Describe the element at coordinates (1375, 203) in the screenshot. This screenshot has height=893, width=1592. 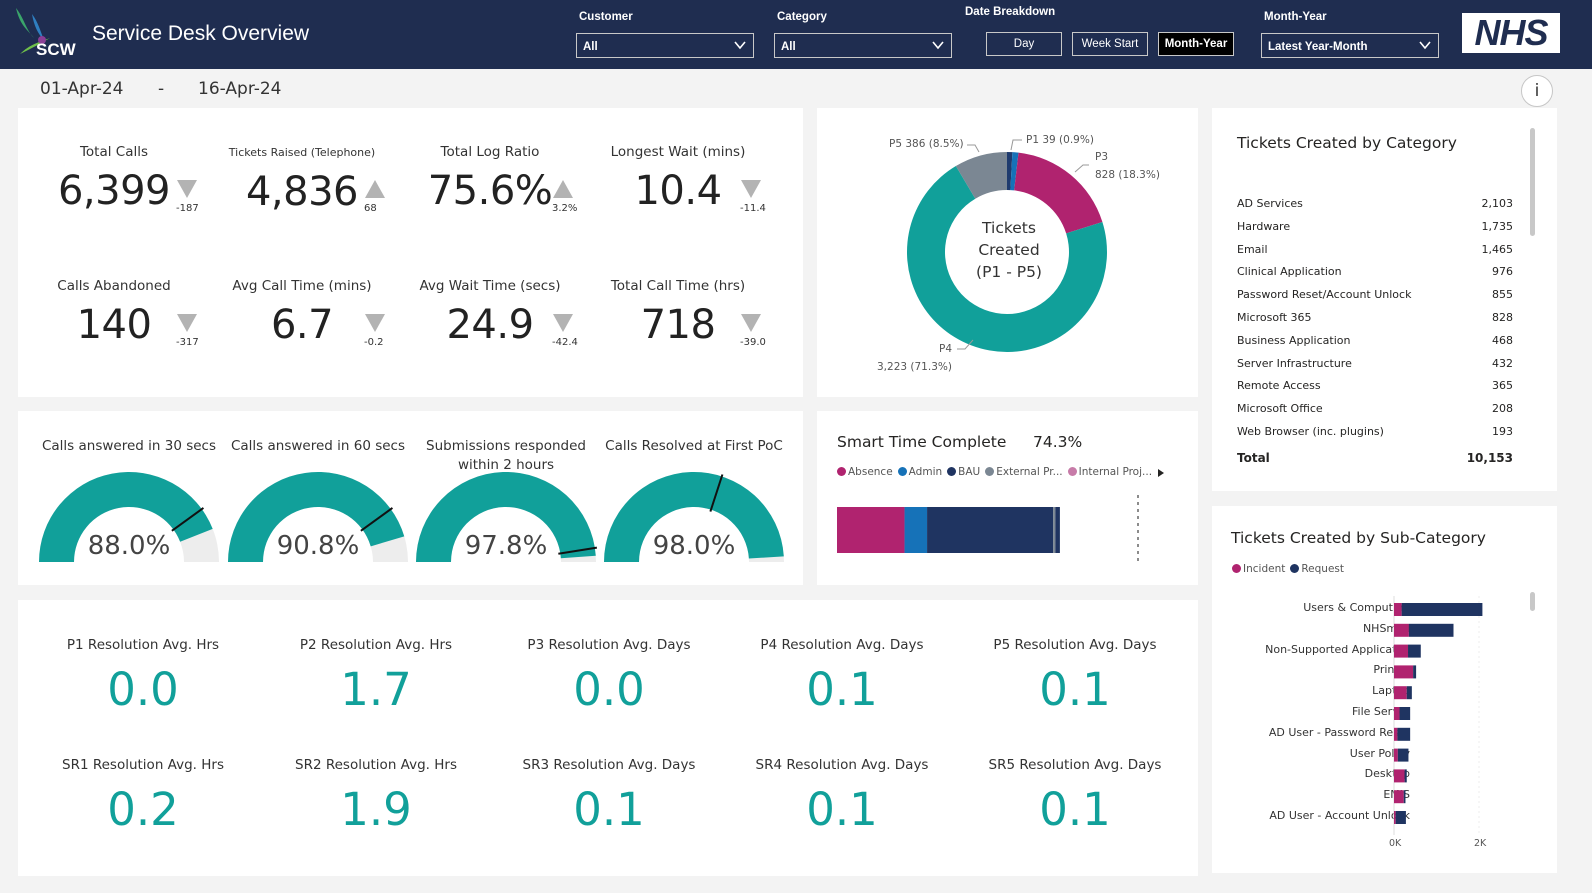
I see `table-row: AD Services 2,103` at that location.